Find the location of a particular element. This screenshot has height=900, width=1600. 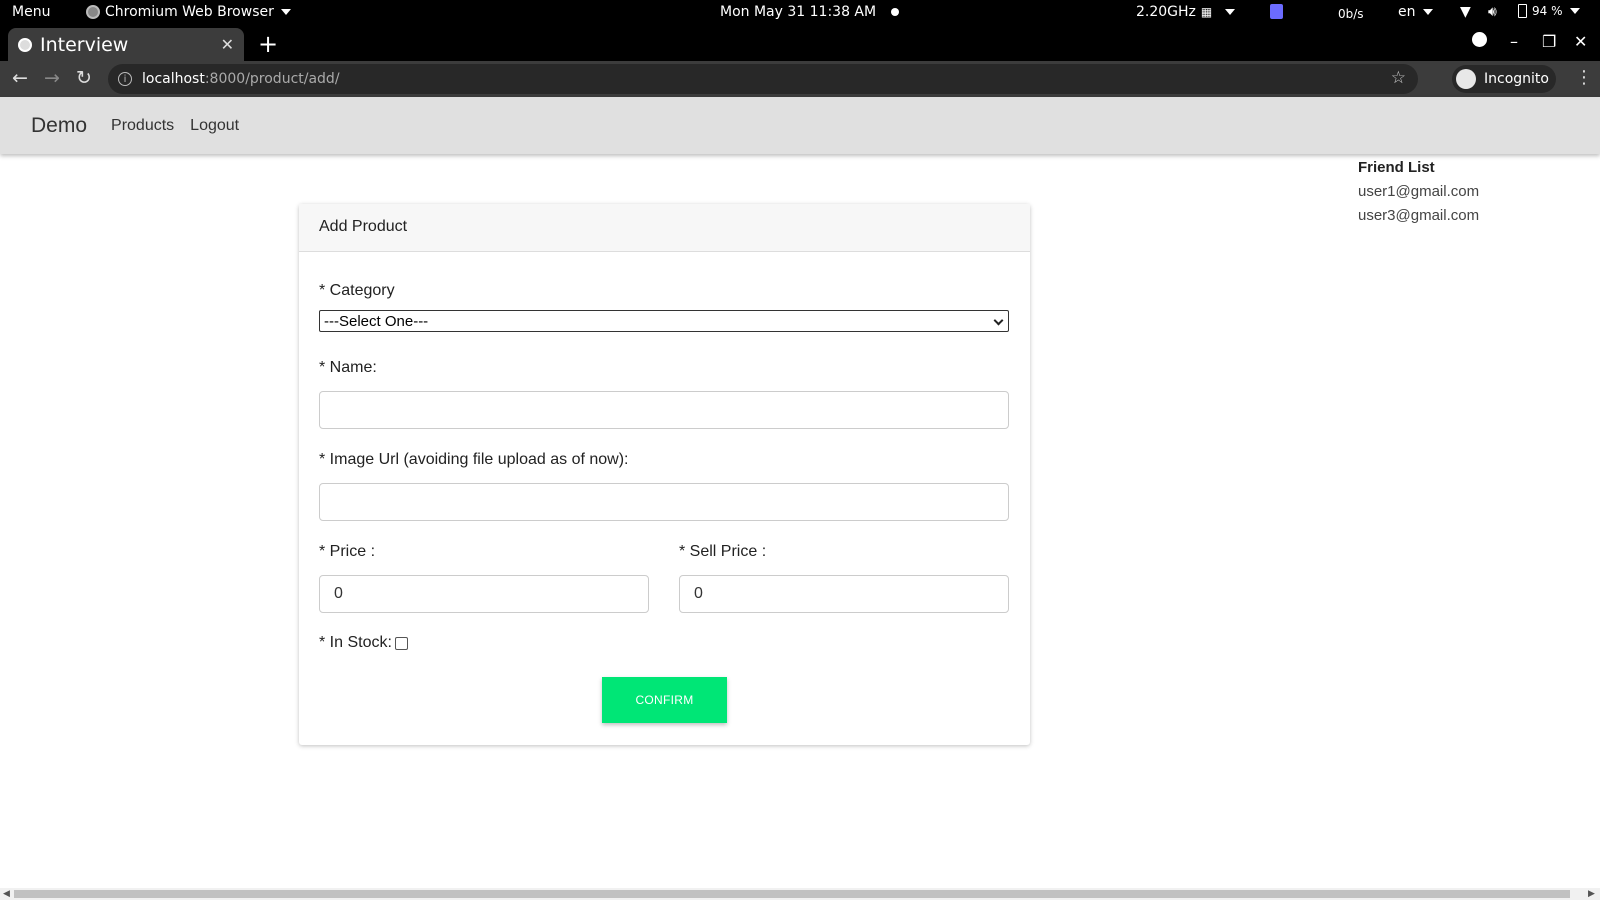

battery-label: 94 % is located at coordinates (1547, 11).